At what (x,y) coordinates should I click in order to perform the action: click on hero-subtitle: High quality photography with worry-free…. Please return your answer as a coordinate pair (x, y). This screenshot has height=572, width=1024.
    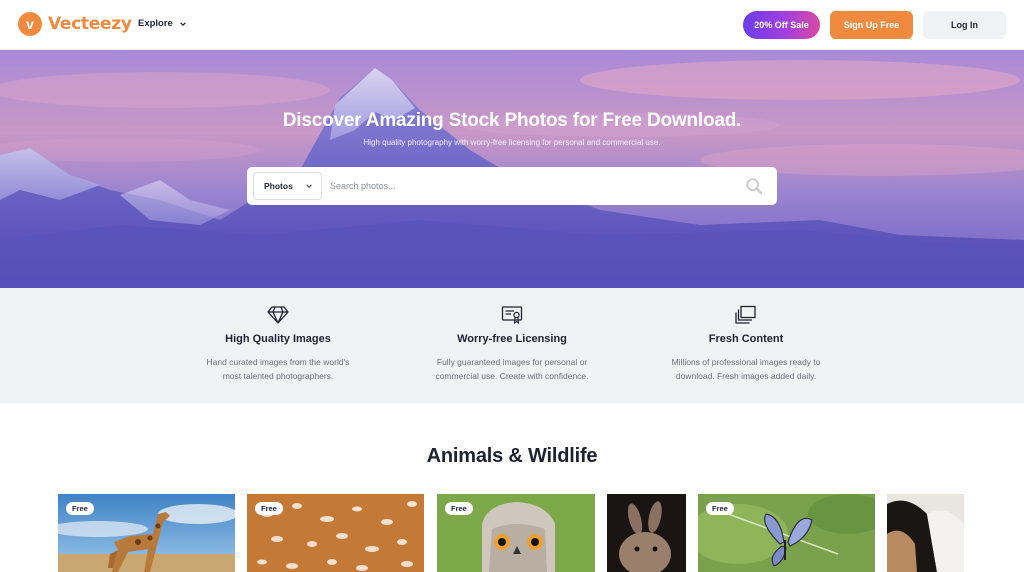
    Looking at the image, I should click on (512, 142).